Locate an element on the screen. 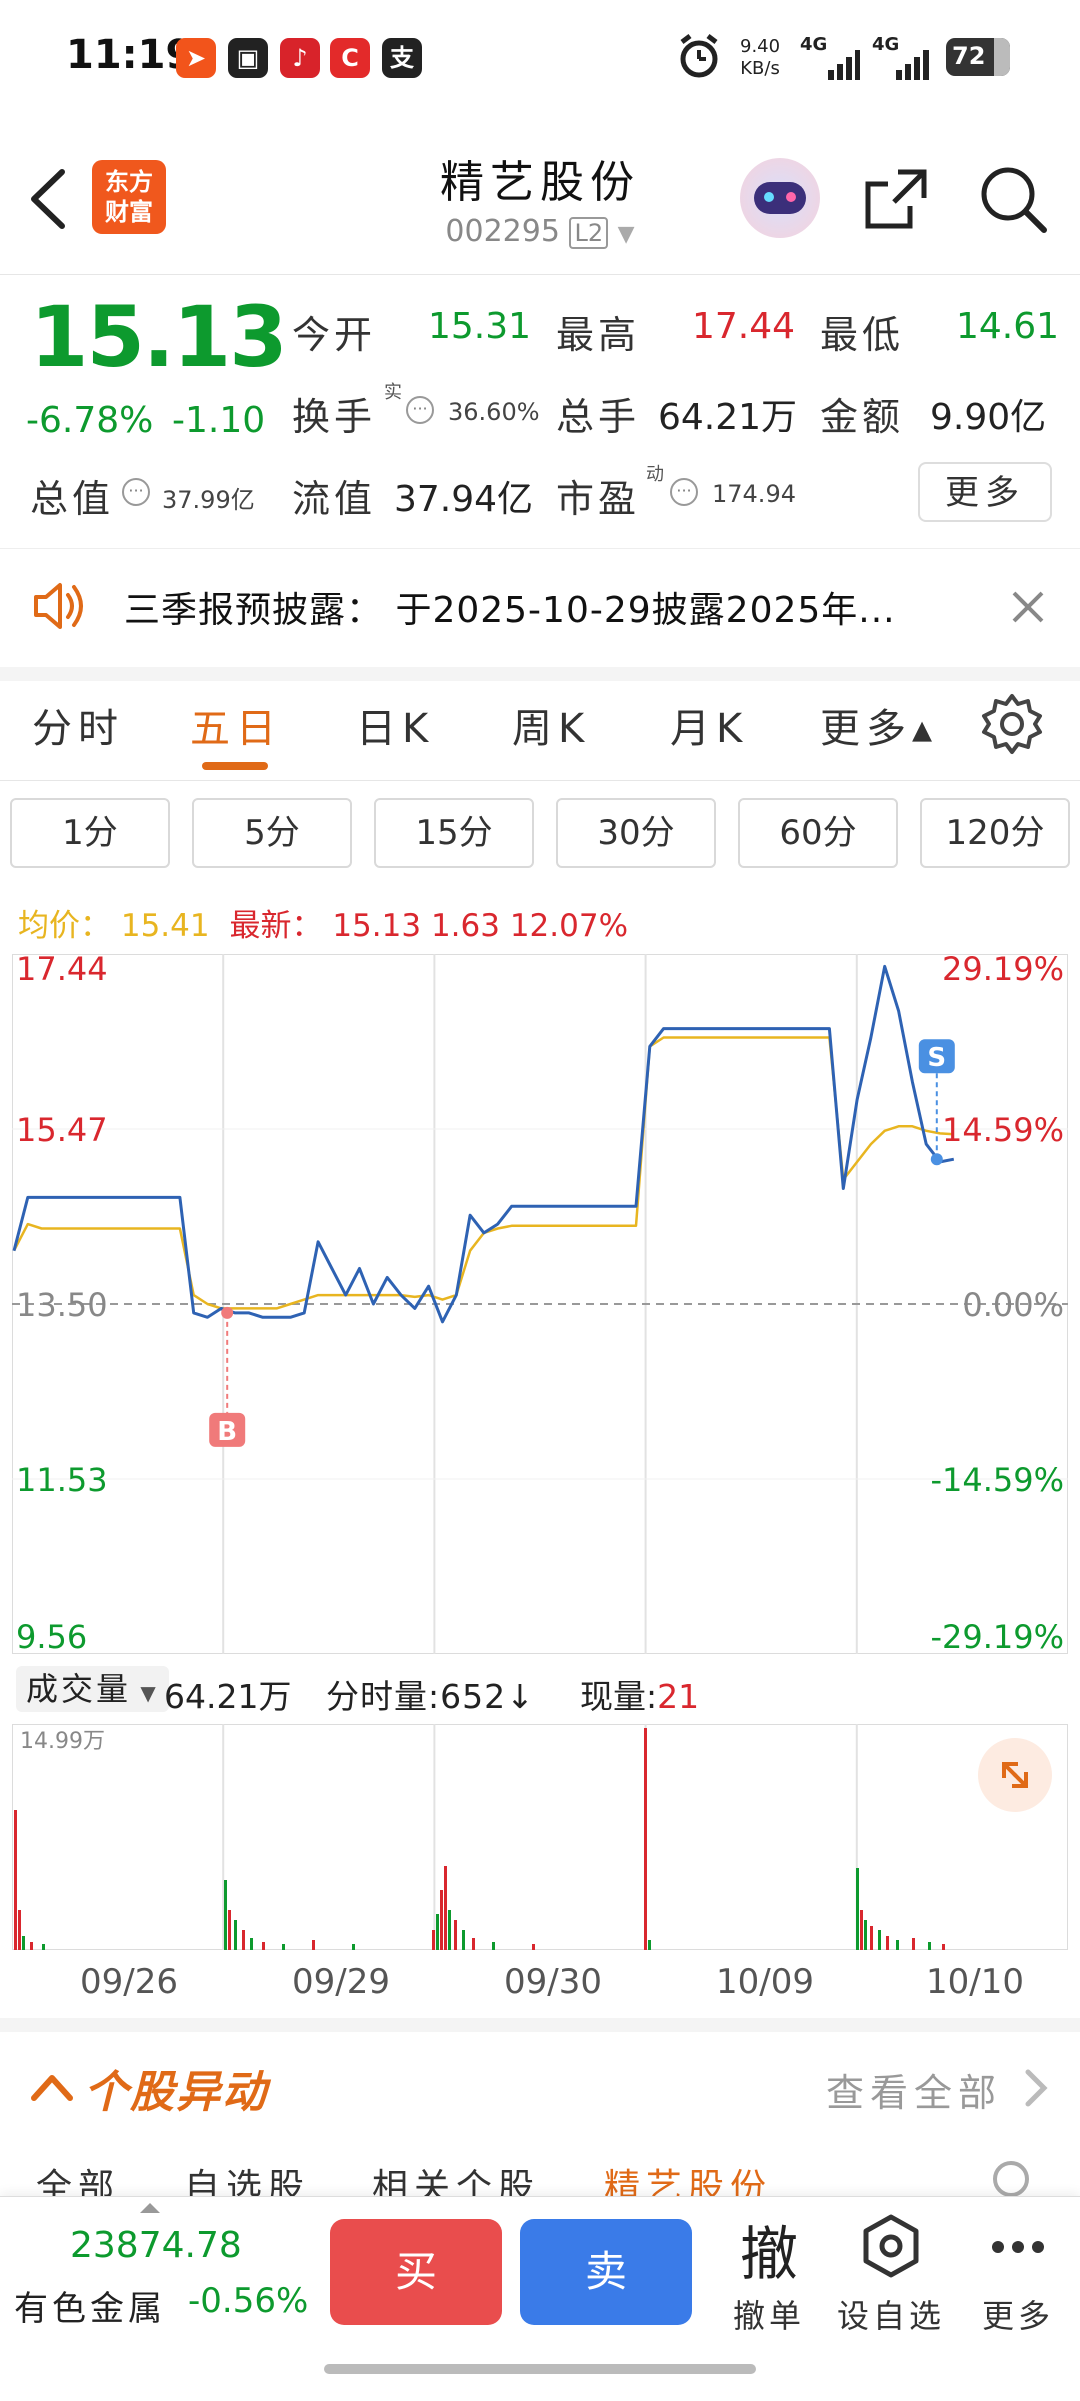  add-watchlist-button: 设自选 is located at coordinates (891, 2272).